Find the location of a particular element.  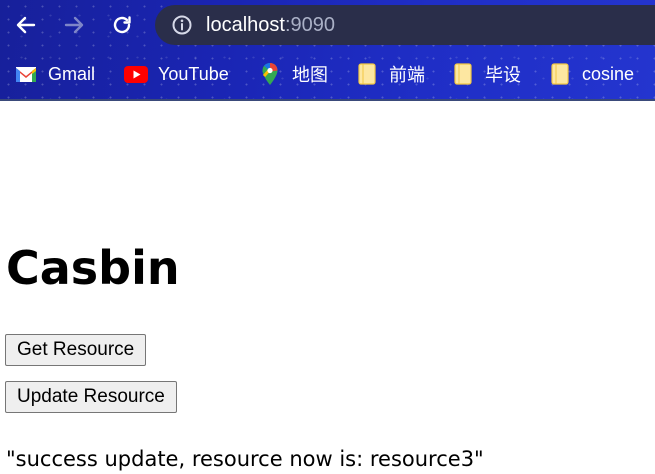

bookmark-folder-cosine: cosine is located at coordinates (591, 74).